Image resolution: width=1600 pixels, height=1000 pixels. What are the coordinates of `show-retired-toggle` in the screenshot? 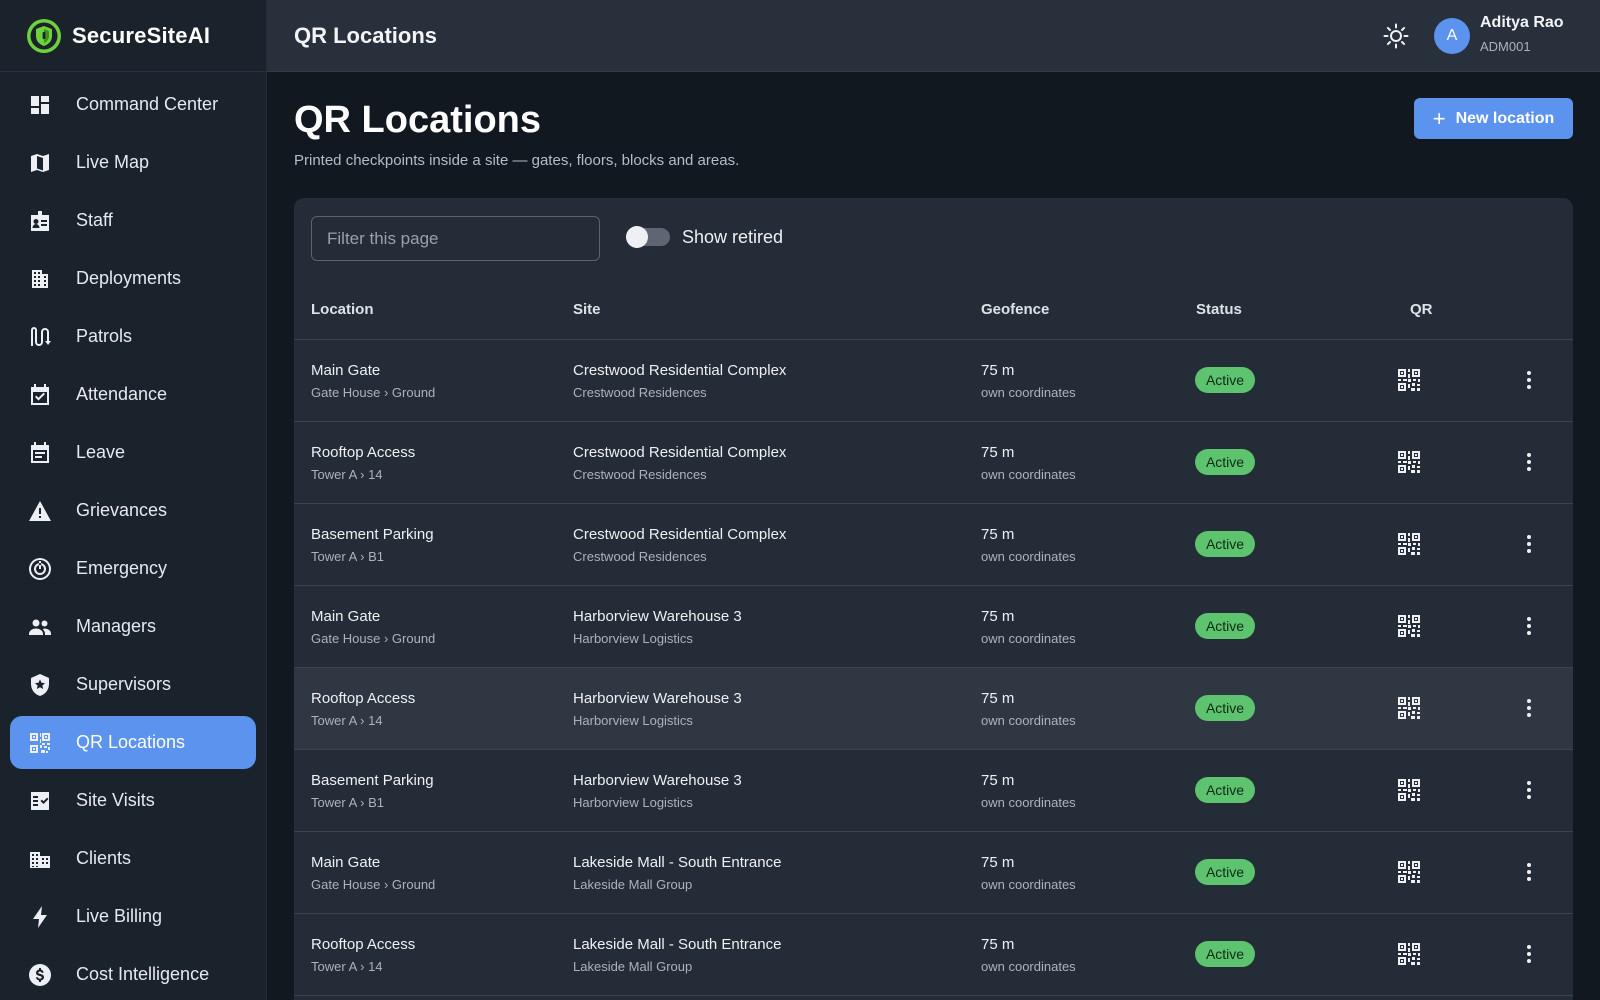 It's located at (648, 237).